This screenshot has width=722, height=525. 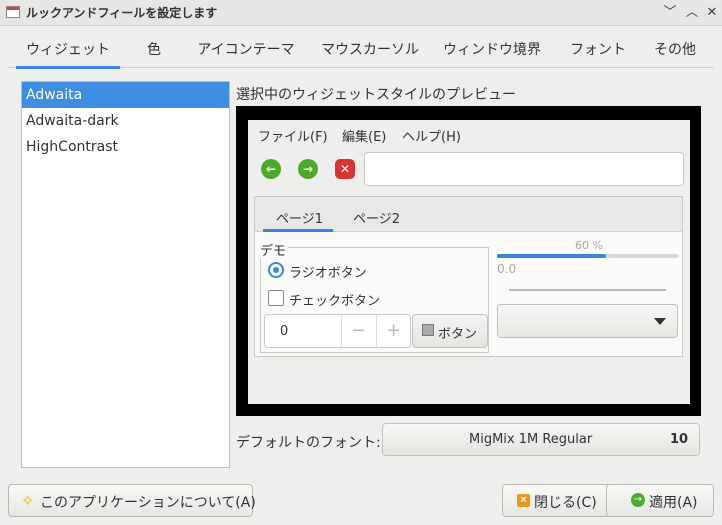 I want to click on spin-increment-button: +, so click(x=393, y=331).